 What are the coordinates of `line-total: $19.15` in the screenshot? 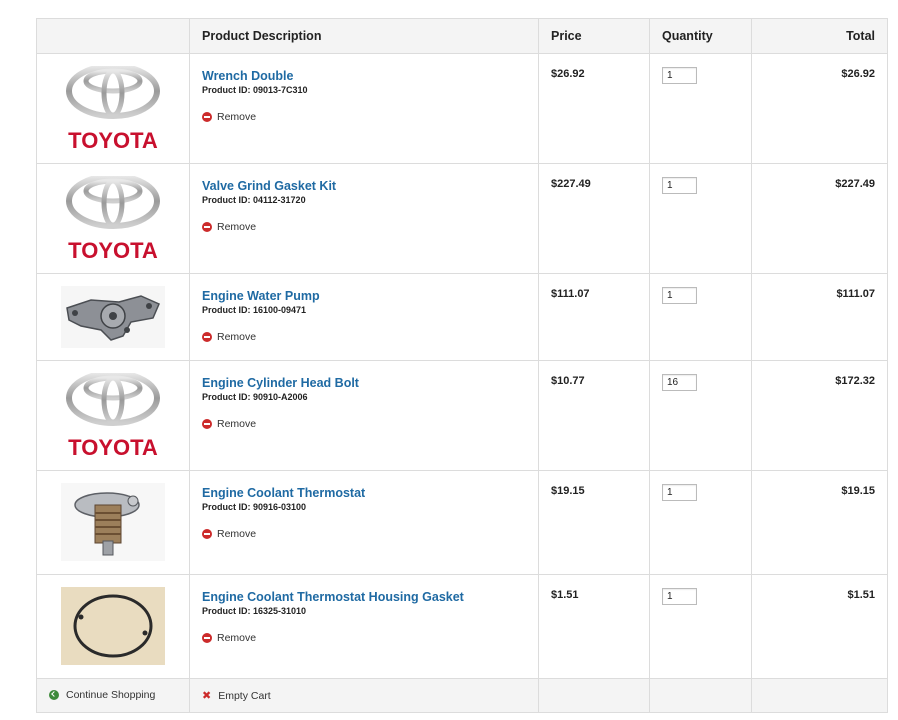 It's located at (819, 522).